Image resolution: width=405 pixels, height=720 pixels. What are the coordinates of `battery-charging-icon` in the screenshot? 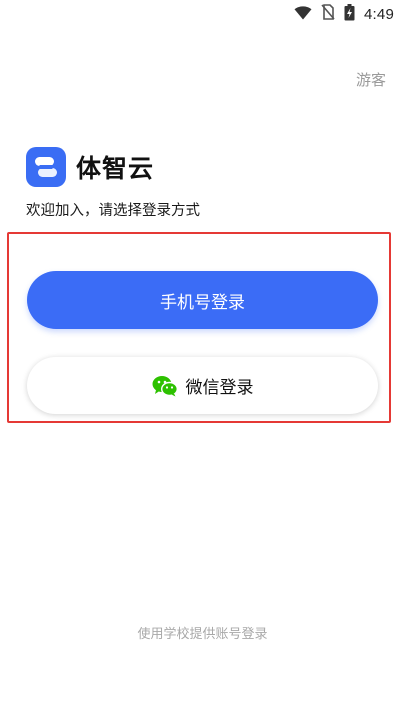 It's located at (349, 14).